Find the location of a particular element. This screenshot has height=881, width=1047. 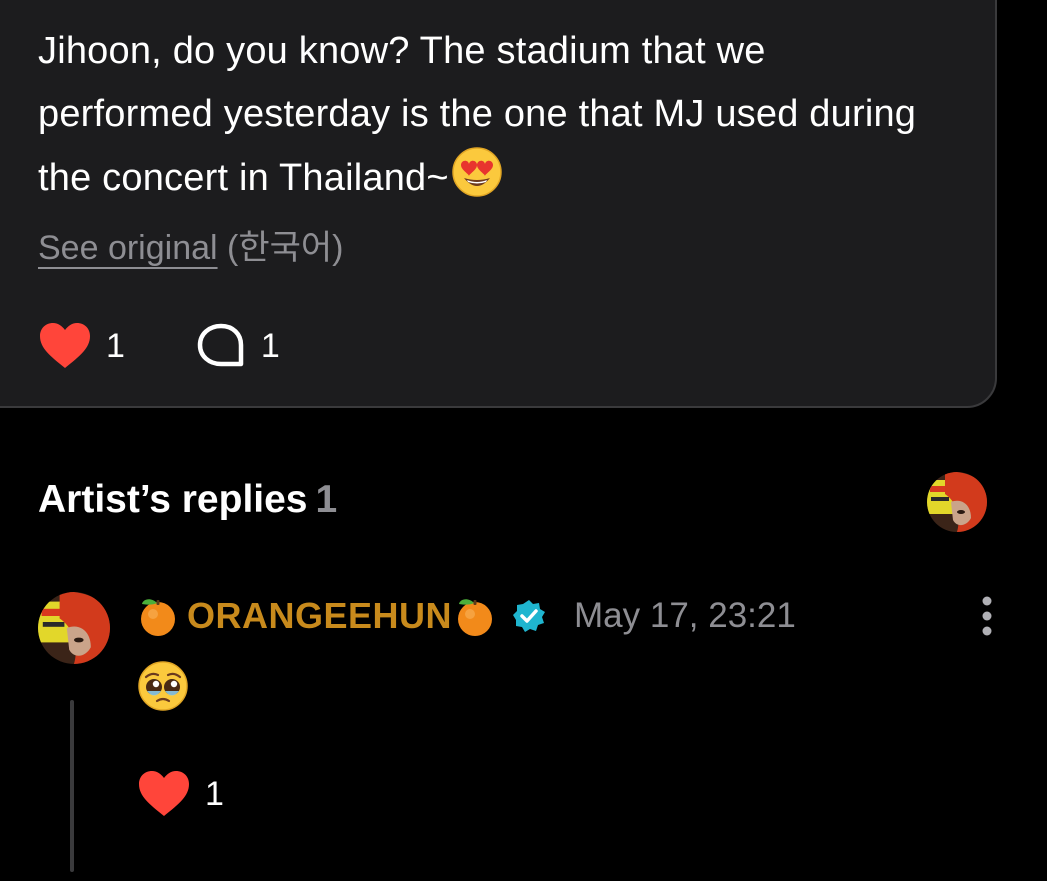

pleading-face-emoji-icon is located at coordinates (163, 686).